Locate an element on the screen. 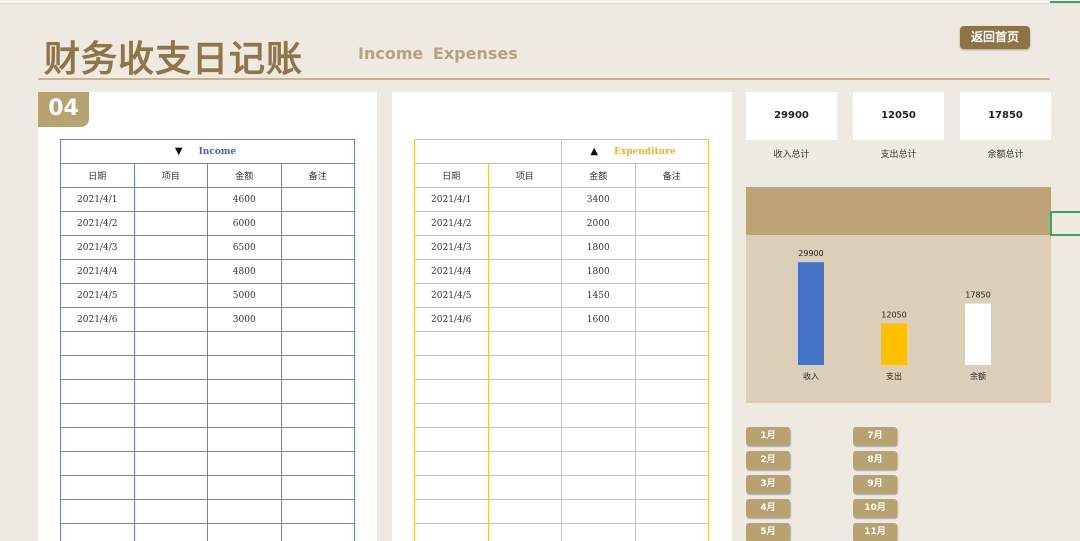 This screenshot has height=541, width=1080. month-button: 9月 is located at coordinates (875, 484).